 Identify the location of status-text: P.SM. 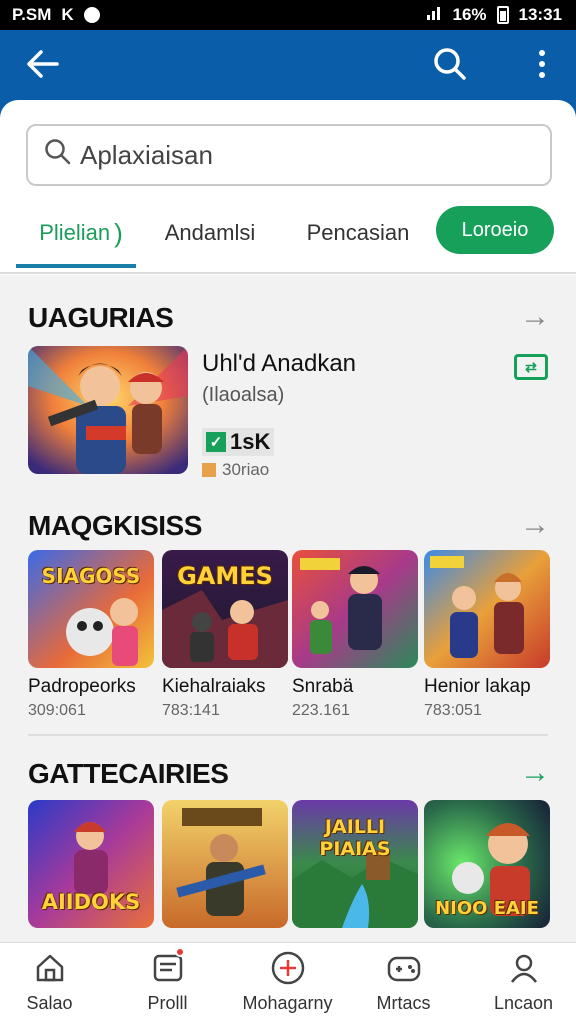
(32, 14).